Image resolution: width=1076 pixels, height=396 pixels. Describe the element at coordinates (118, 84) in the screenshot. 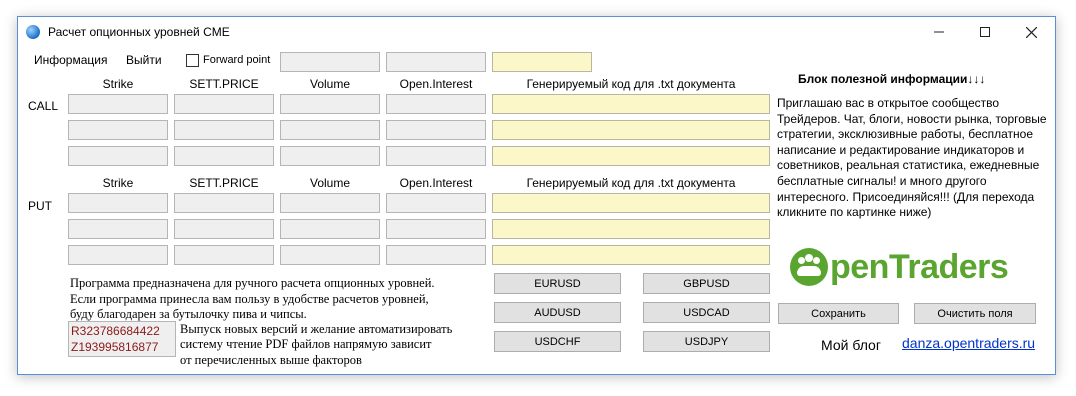

I see `call-header-strike: Strike` at that location.